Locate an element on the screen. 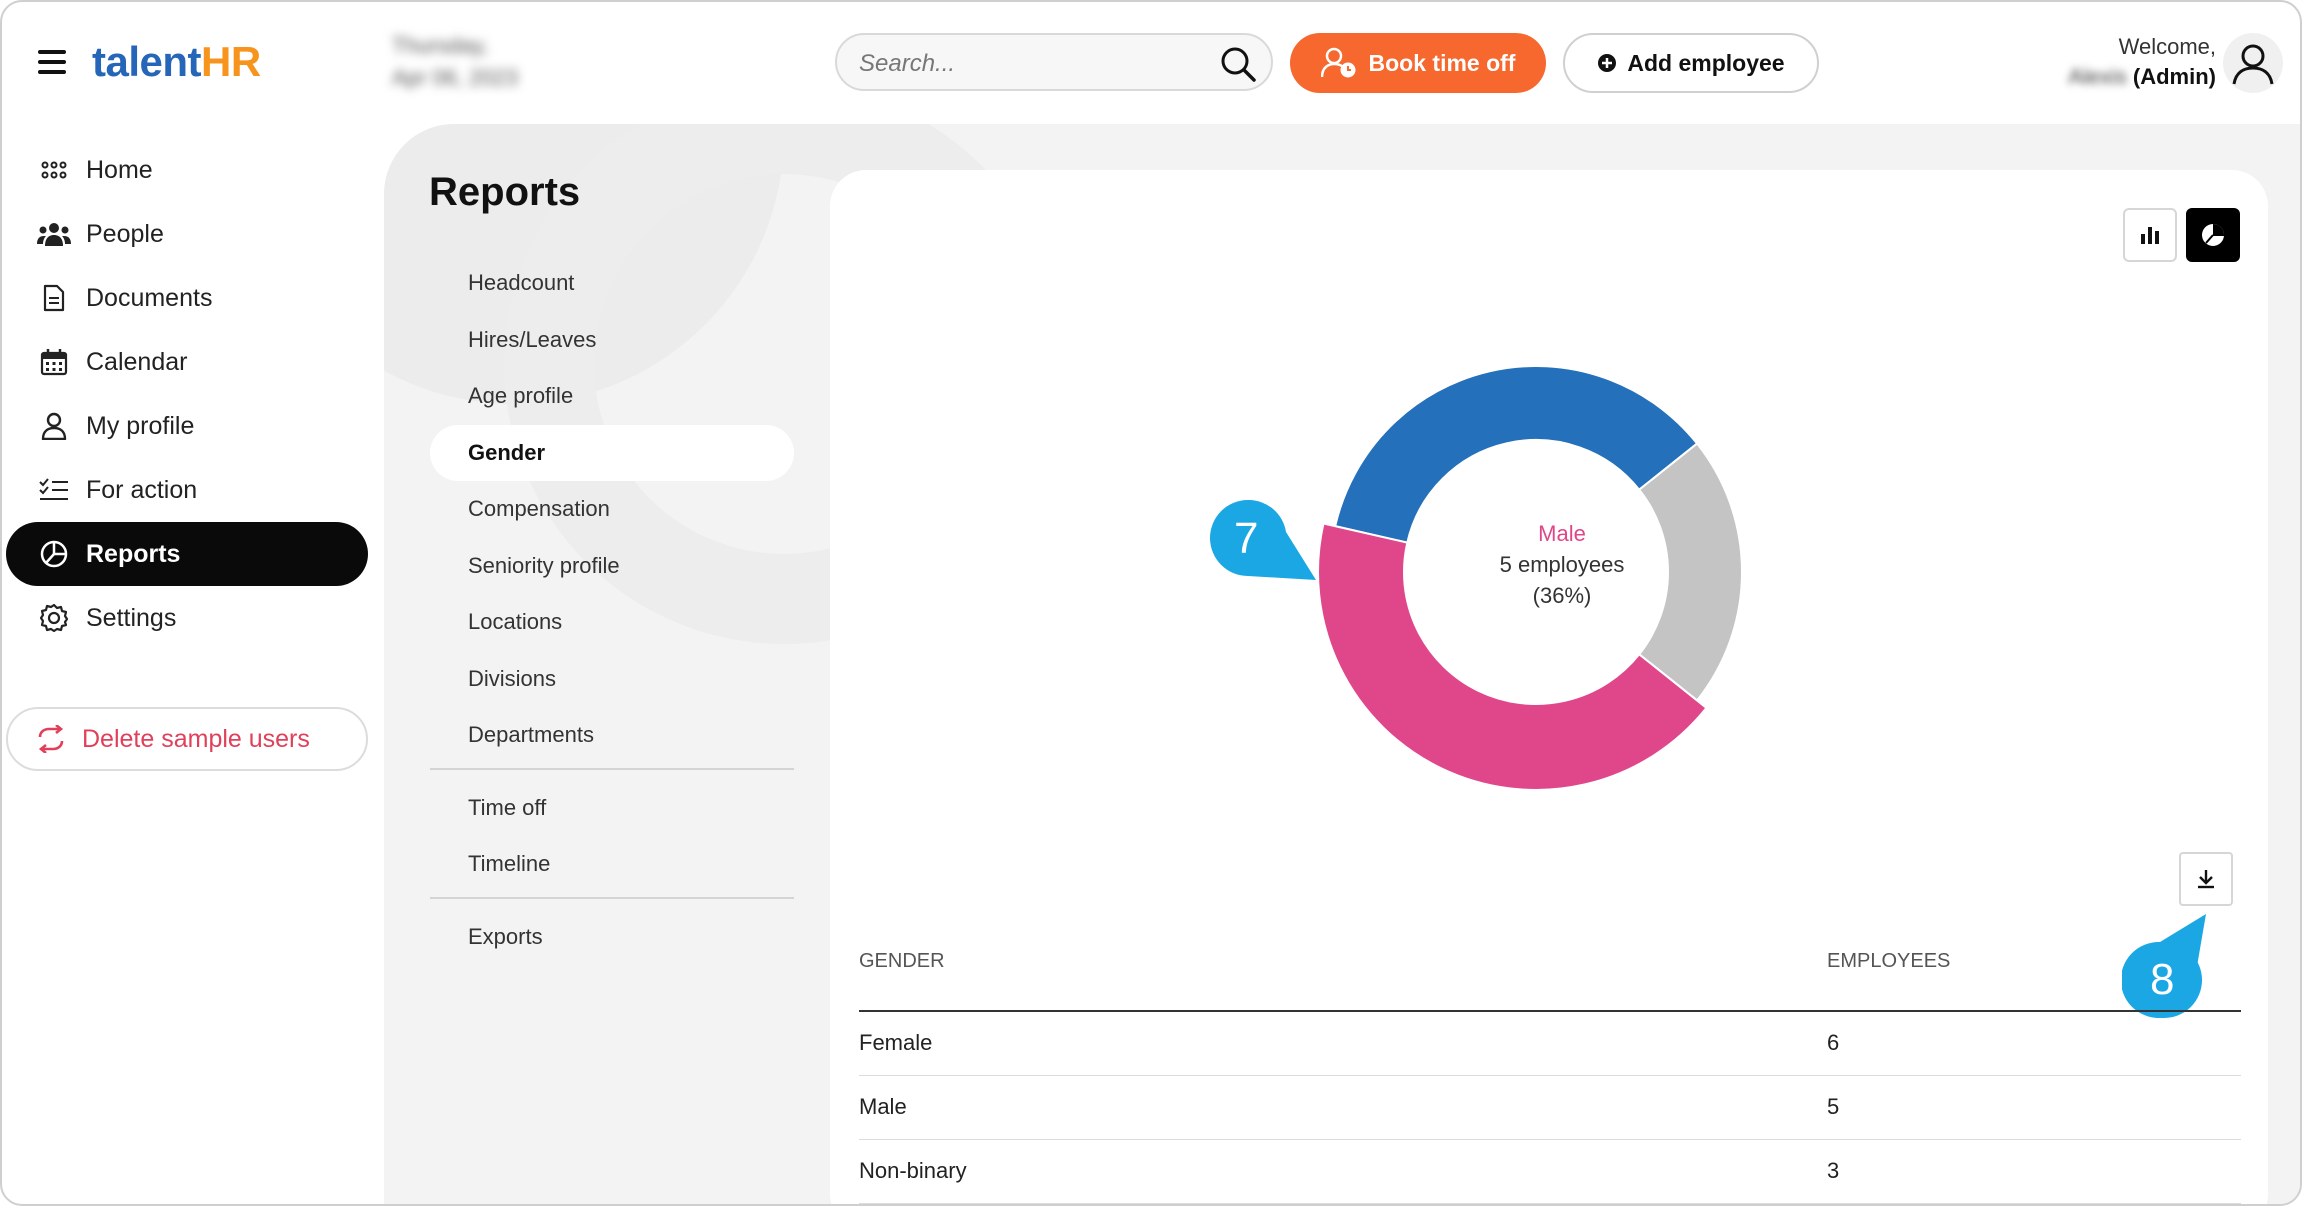 The width and height of the screenshot is (2302, 1206). download-icon is located at coordinates (2206, 879).